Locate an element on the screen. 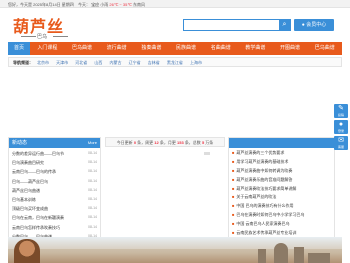  more-link: More is located at coordinates (92, 143).